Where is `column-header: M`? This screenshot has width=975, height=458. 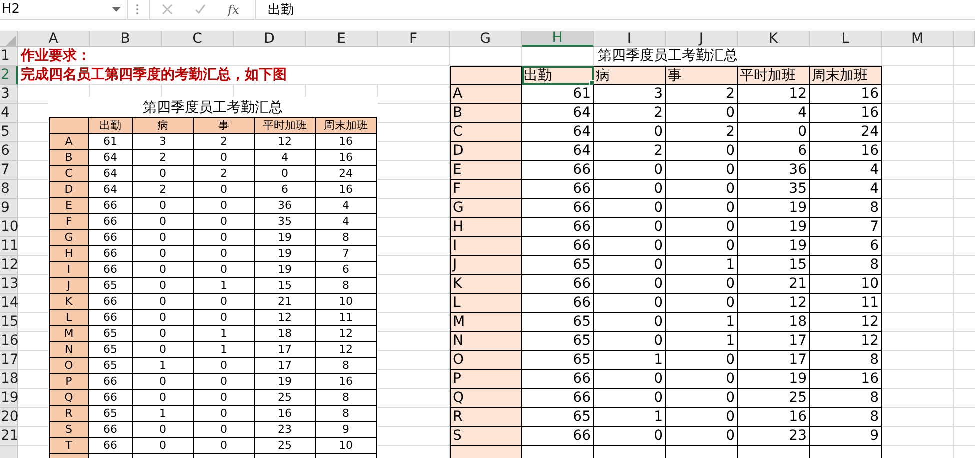
column-header: M is located at coordinates (918, 39).